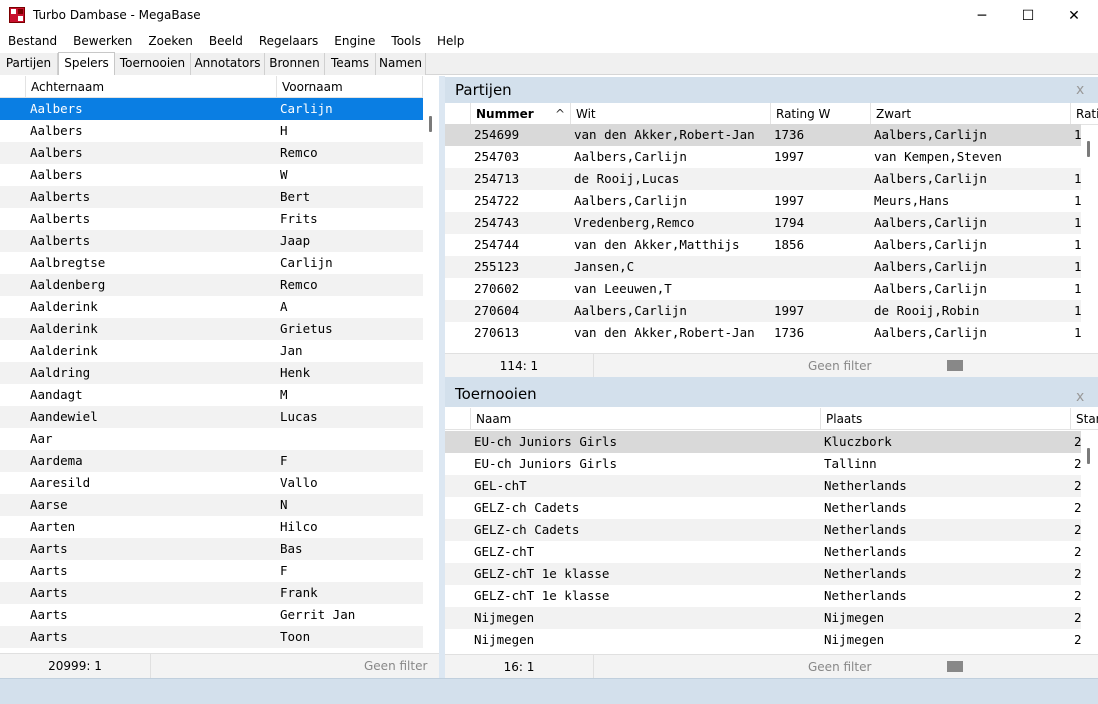  What do you see at coordinates (401, 64) in the screenshot?
I see `tab-namen: Namen` at bounding box center [401, 64].